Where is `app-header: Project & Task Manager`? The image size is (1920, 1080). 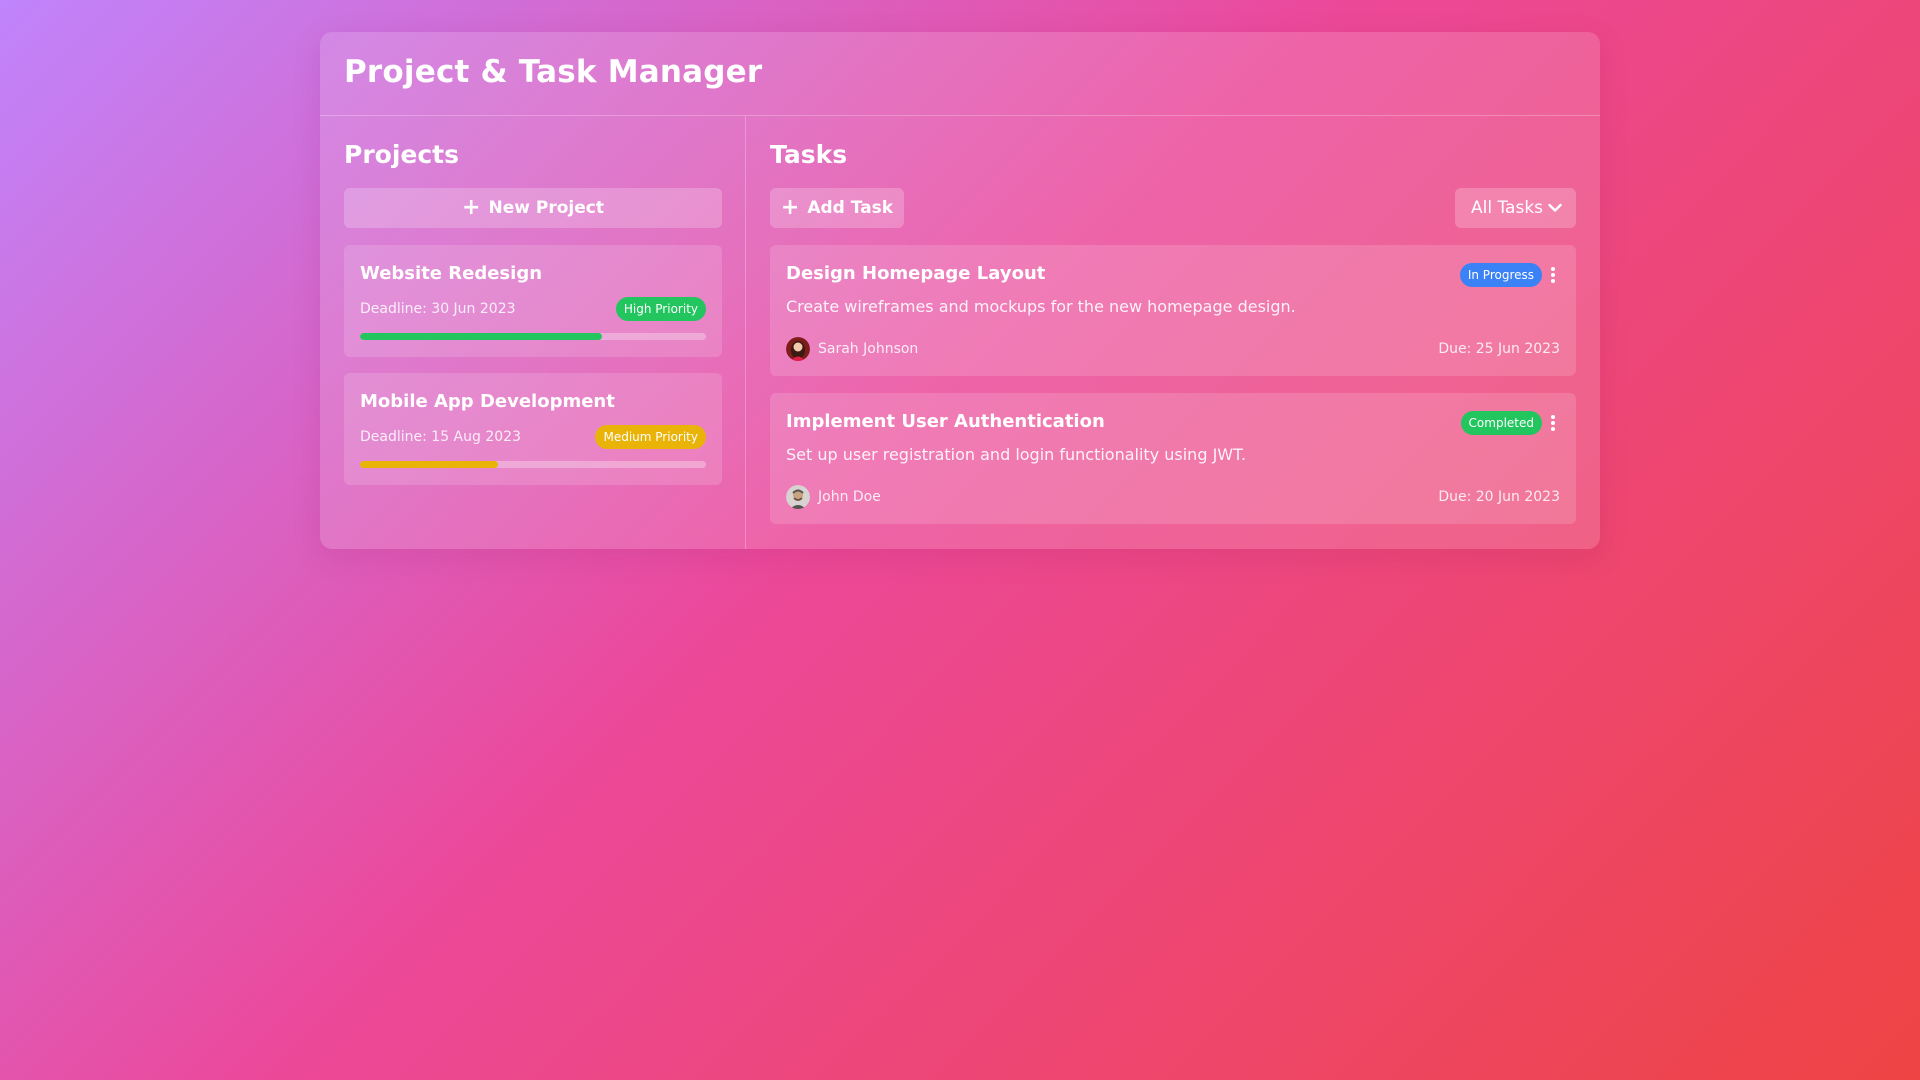 app-header: Project & Task Manager is located at coordinates (960, 74).